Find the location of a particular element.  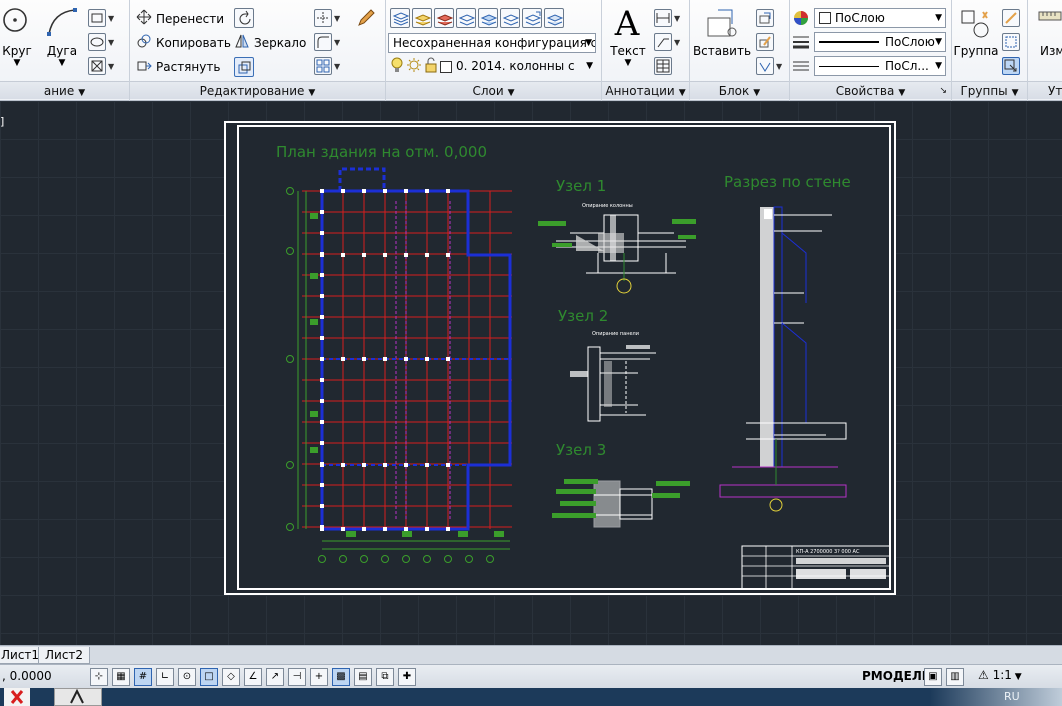

transparency-icon: ▩ is located at coordinates (341, 677).